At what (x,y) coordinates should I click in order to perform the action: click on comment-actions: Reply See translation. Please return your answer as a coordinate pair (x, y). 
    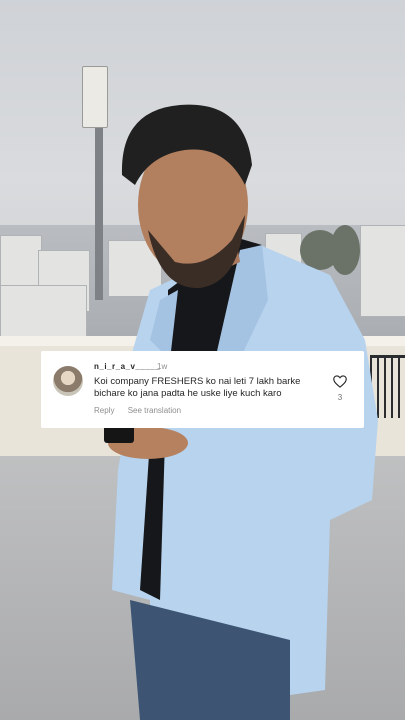
    Looking at the image, I should click on (143, 410).